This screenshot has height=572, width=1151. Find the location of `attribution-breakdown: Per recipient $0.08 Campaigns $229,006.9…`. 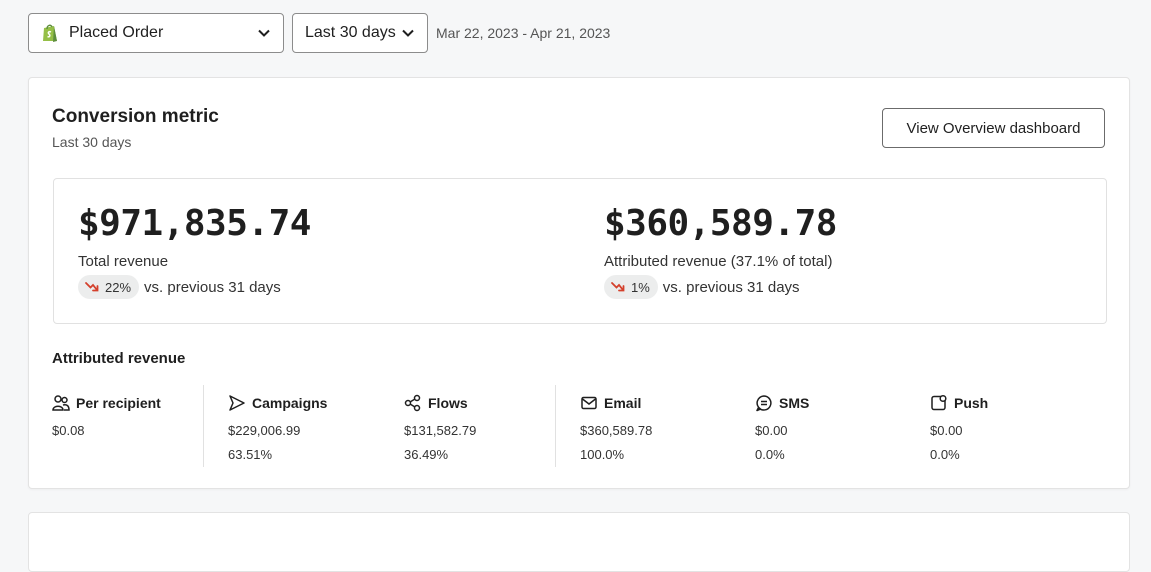

attribution-breakdown: Per recipient $0.08 Campaigns $229,006.9… is located at coordinates (582, 426).